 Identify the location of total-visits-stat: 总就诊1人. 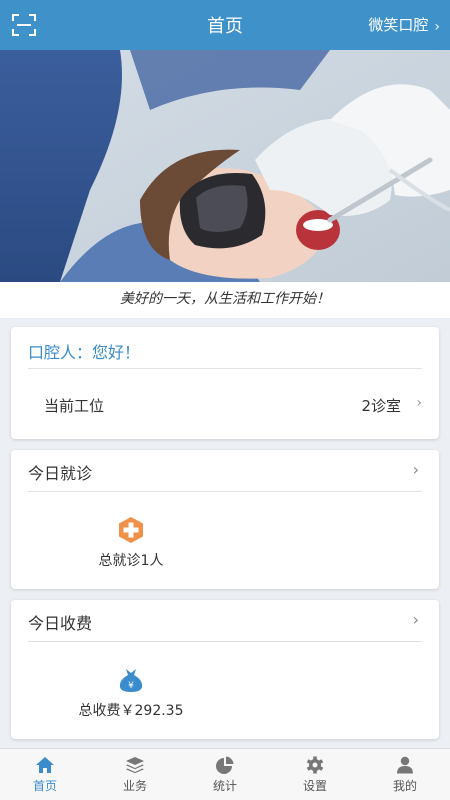
(131, 543).